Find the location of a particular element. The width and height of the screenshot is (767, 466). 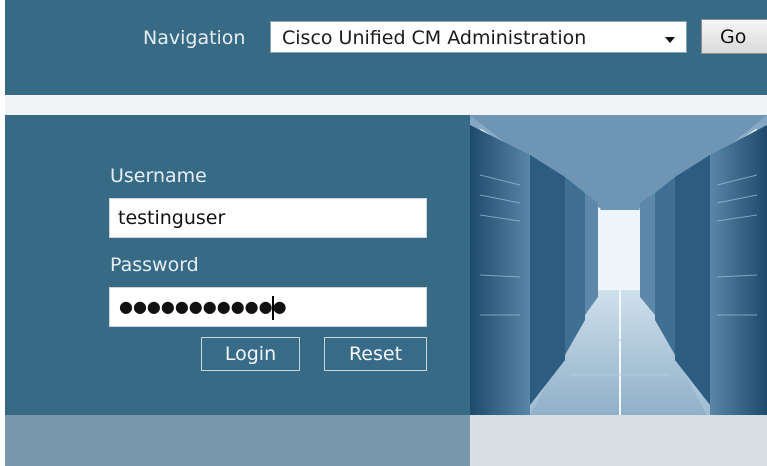

password-label: Password is located at coordinates (154, 265).